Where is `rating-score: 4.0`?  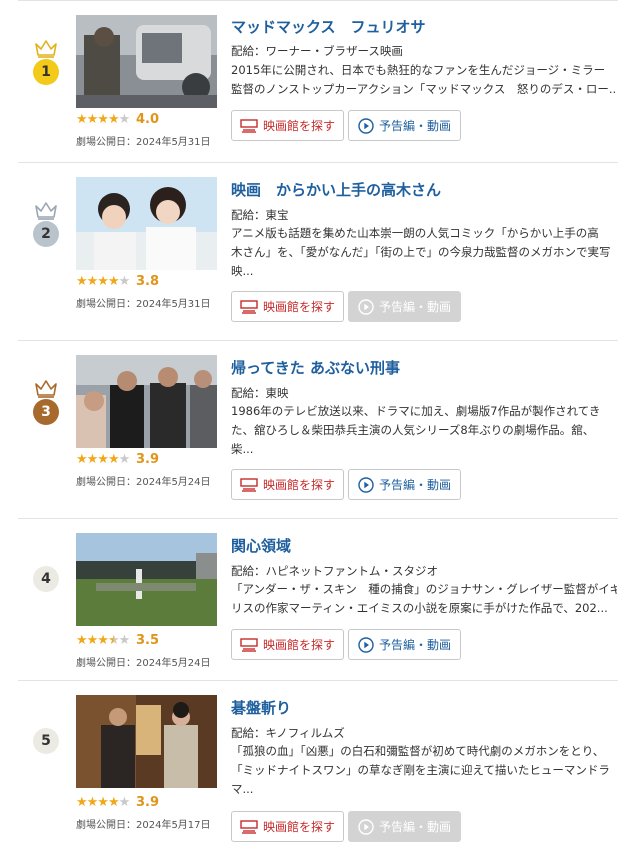
rating-score: 4.0 is located at coordinates (148, 119).